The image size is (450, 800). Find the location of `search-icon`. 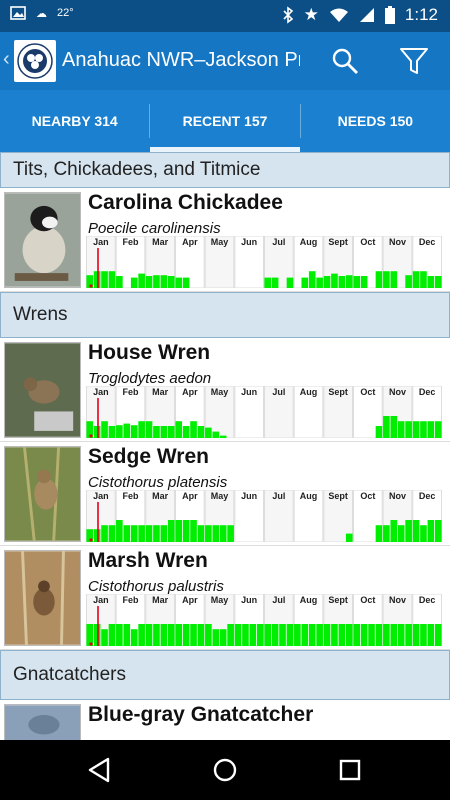

search-icon is located at coordinates (345, 61).